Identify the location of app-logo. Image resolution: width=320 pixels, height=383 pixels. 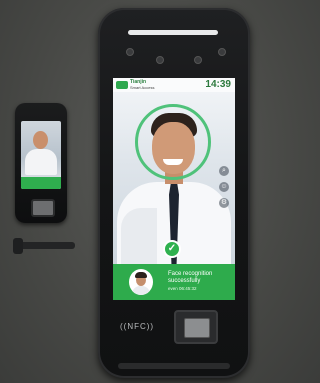
(122, 85).